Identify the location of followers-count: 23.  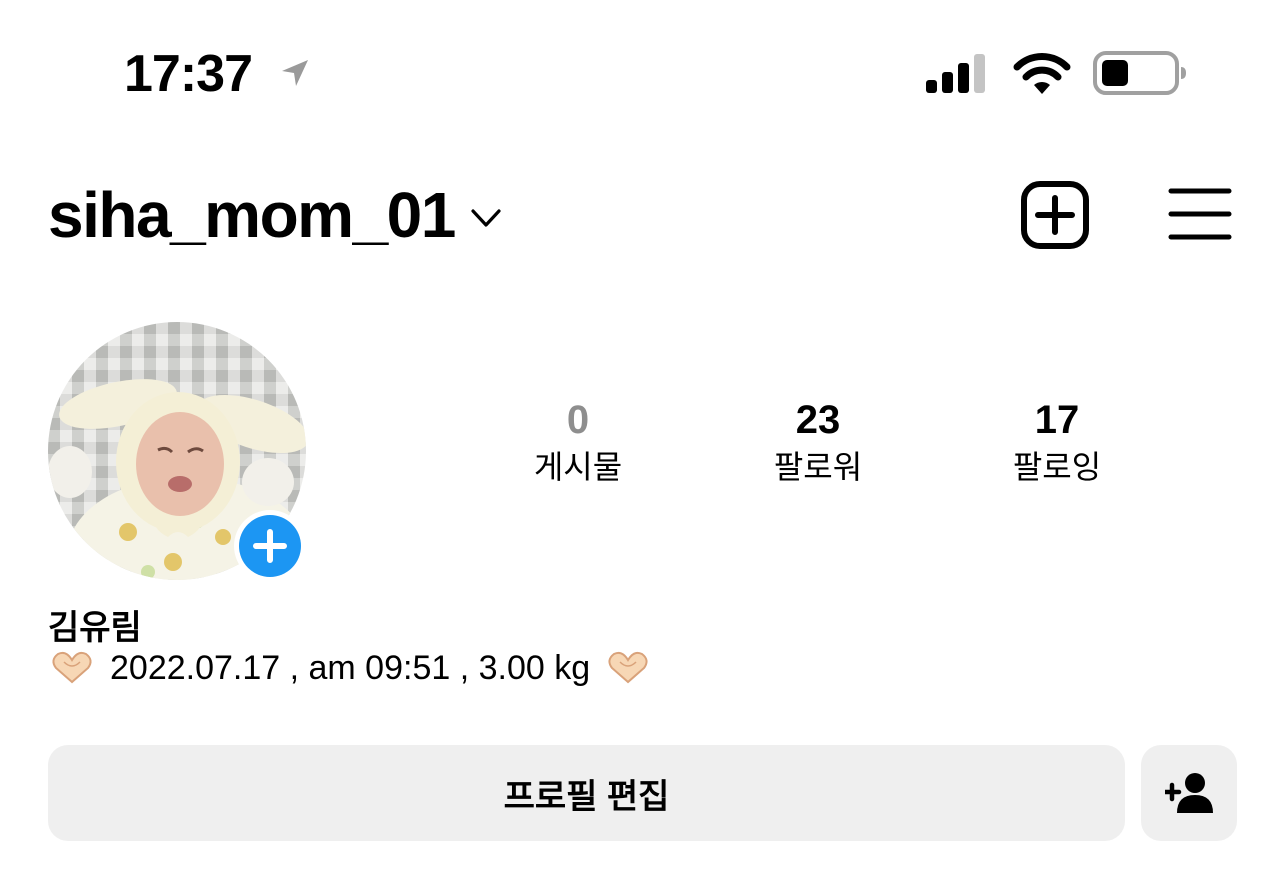
(818, 420).